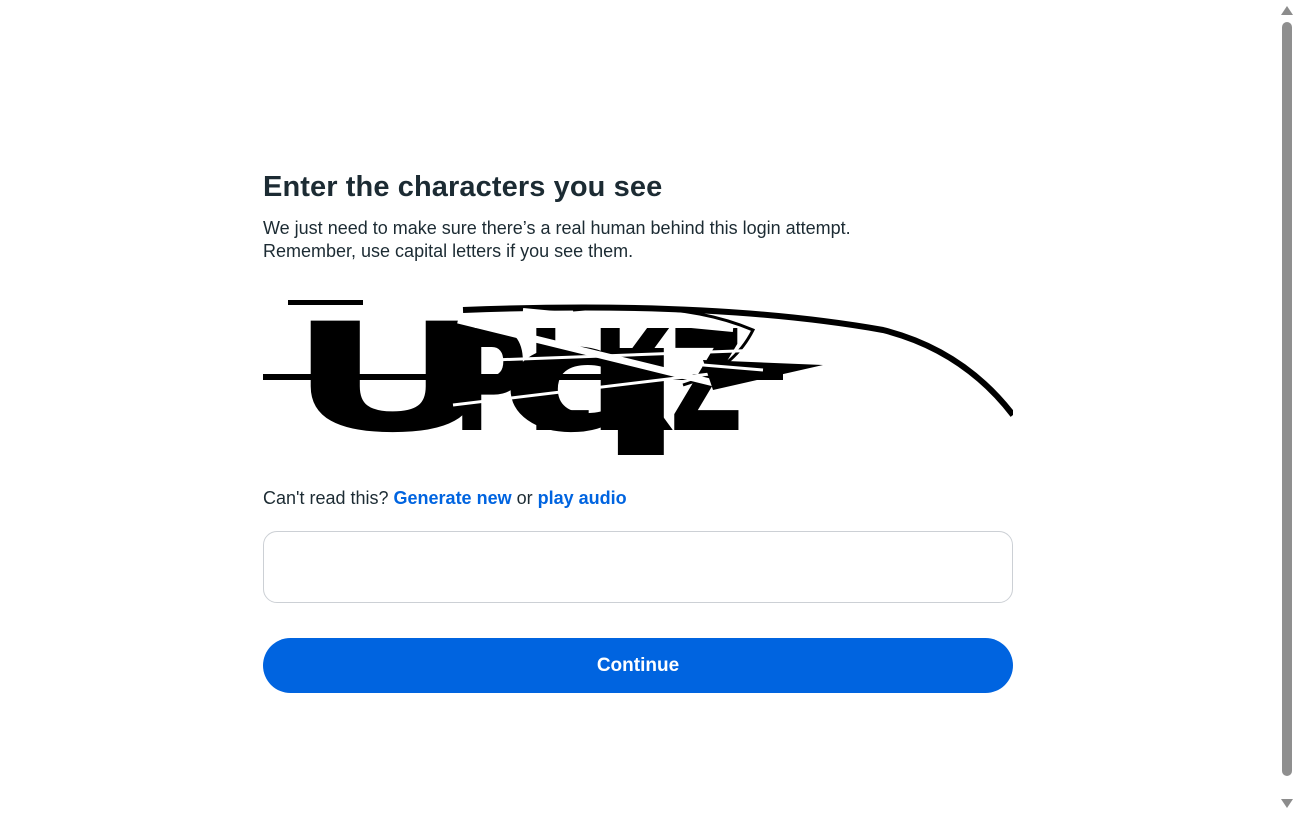 This screenshot has height=814, width=1295. What do you see at coordinates (638, 372) in the screenshot?
I see `captcha-image: Uq PLKZ` at bounding box center [638, 372].